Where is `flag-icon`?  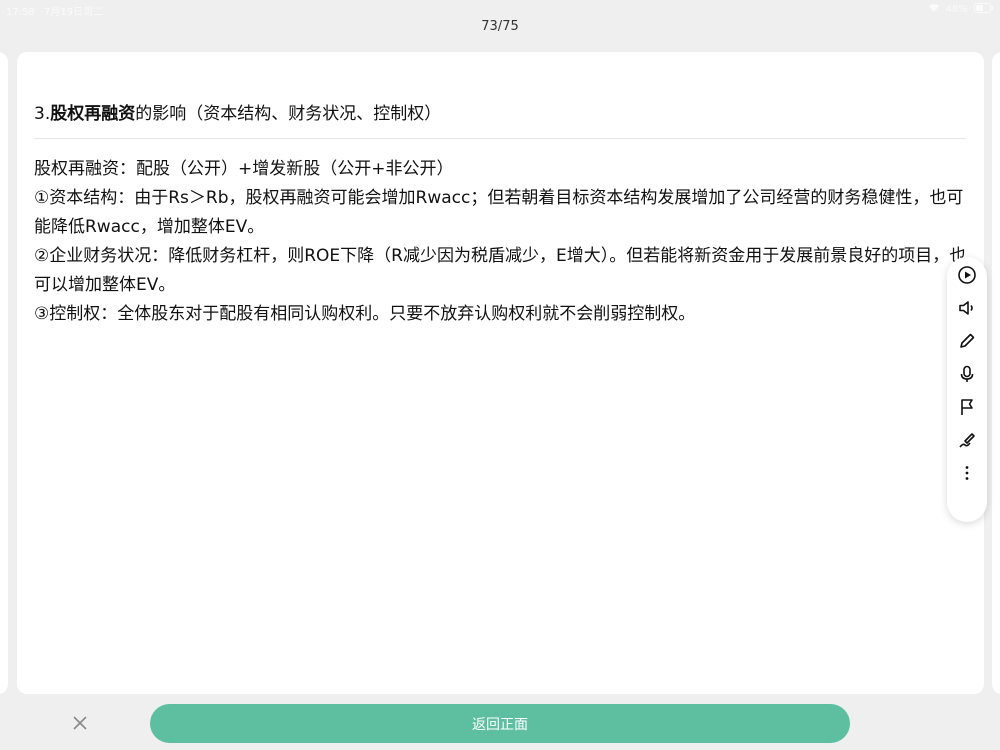
flag-icon is located at coordinates (967, 407).